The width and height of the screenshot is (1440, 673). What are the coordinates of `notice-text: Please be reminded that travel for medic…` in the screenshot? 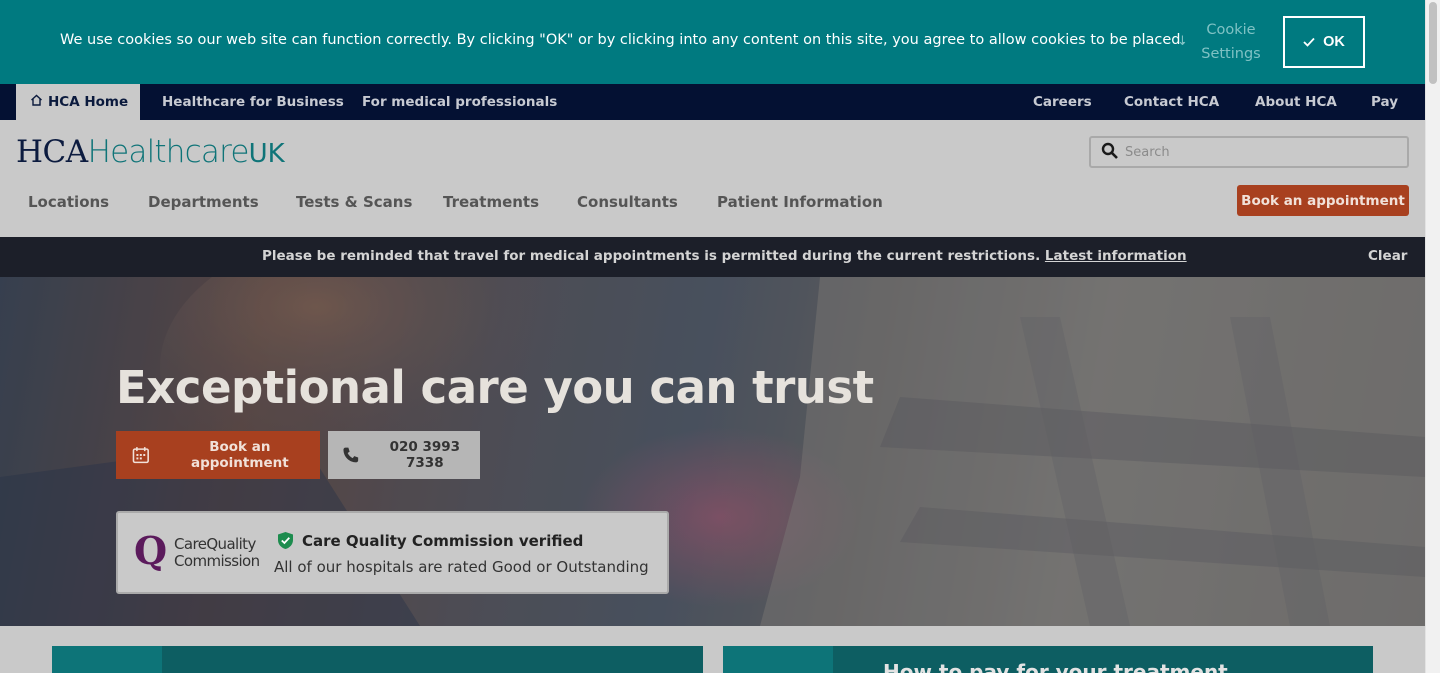 It's located at (653, 256).